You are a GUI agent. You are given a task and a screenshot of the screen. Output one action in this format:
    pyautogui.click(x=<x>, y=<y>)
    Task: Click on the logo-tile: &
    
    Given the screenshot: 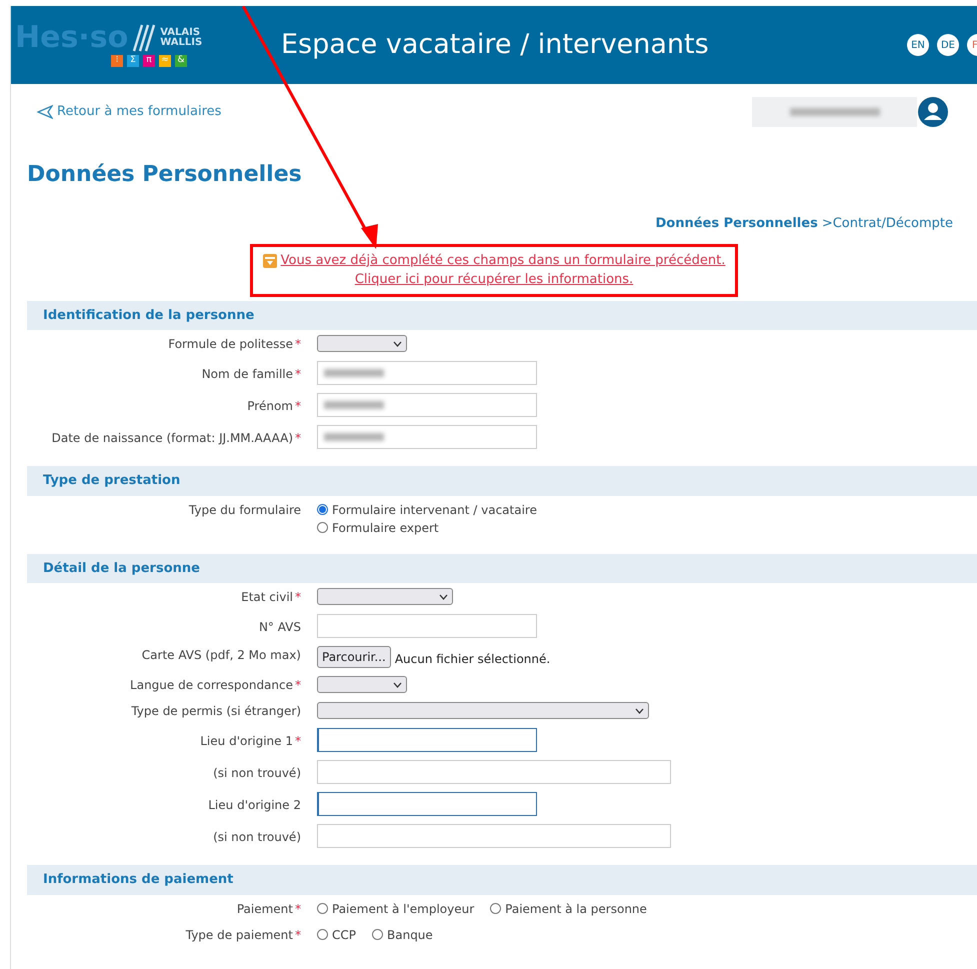 What is the action you would take?
    pyautogui.click(x=181, y=61)
    